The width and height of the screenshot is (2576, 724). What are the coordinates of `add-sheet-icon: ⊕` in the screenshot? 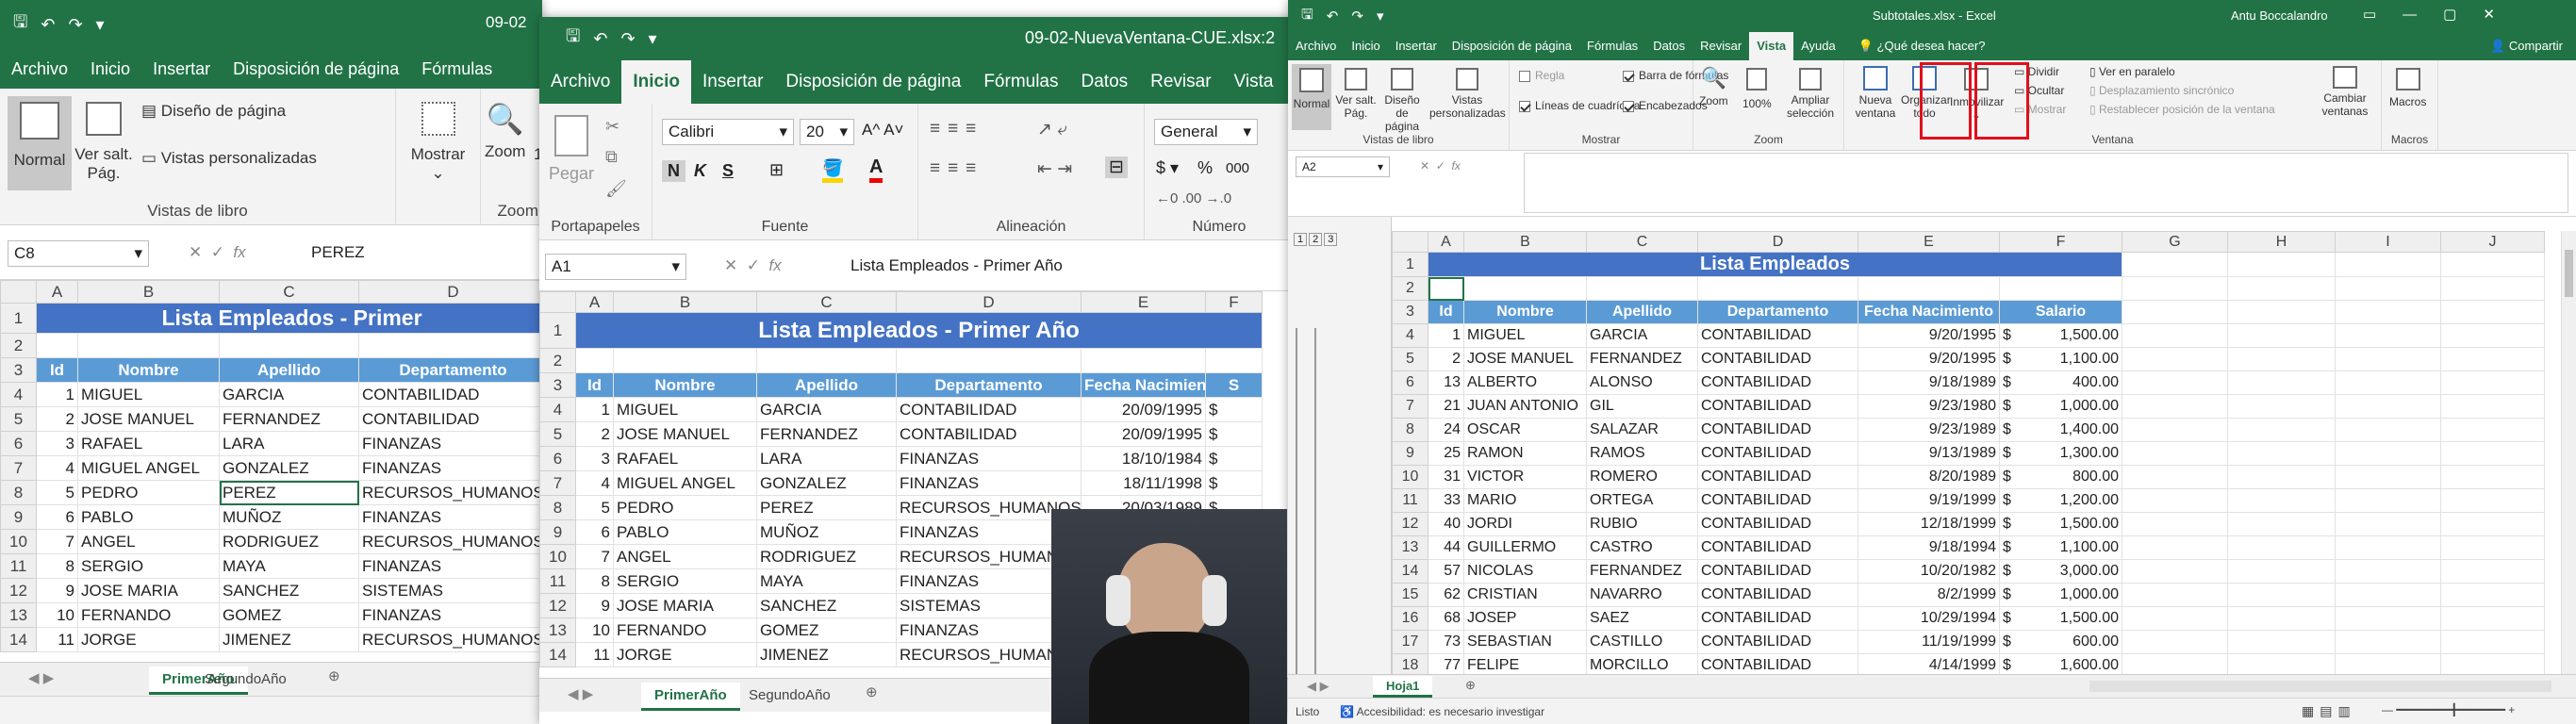 It's located at (334, 675).